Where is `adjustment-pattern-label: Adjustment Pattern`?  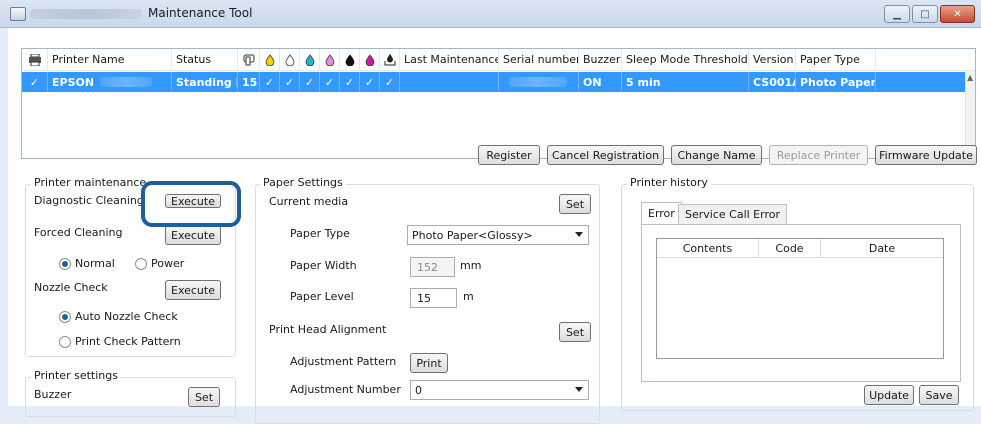
adjustment-pattern-label: Adjustment Pattern is located at coordinates (343, 361).